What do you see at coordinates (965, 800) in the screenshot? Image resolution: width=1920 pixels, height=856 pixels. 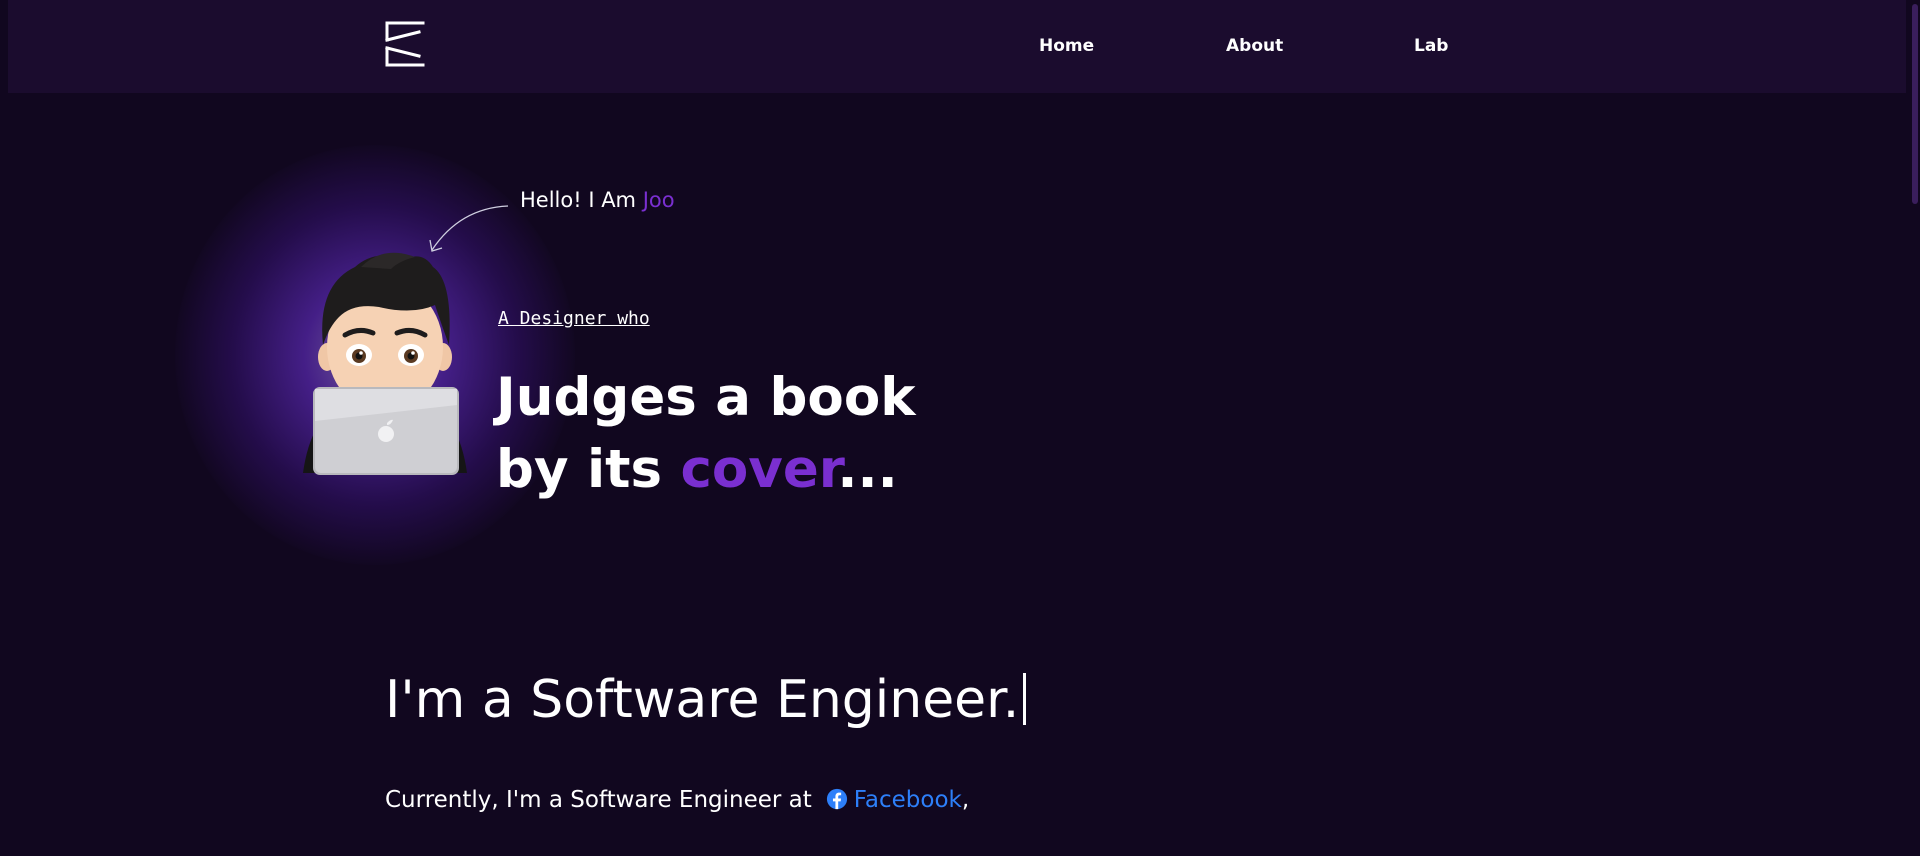 I see `trailing-comma: ,` at bounding box center [965, 800].